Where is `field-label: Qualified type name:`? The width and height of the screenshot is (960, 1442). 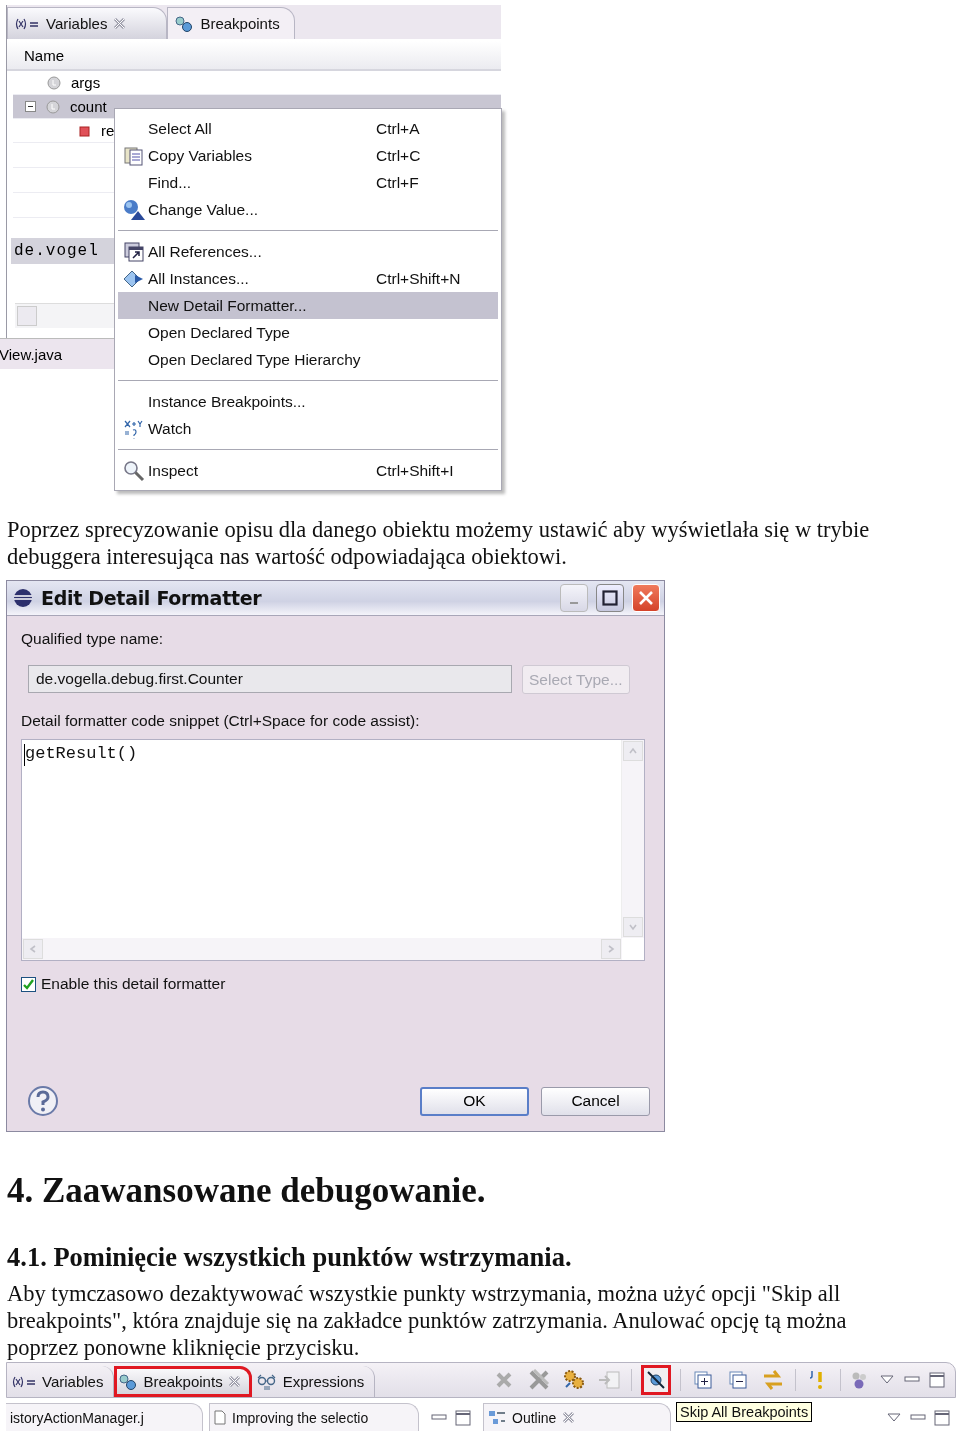
field-label: Qualified type name: is located at coordinates (93, 639).